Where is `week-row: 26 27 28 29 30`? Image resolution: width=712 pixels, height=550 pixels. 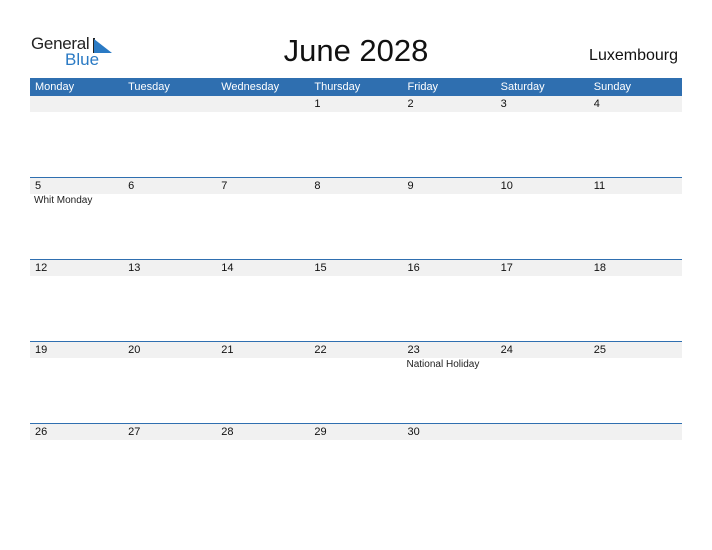 week-row: 26 27 28 29 30 is located at coordinates (356, 464).